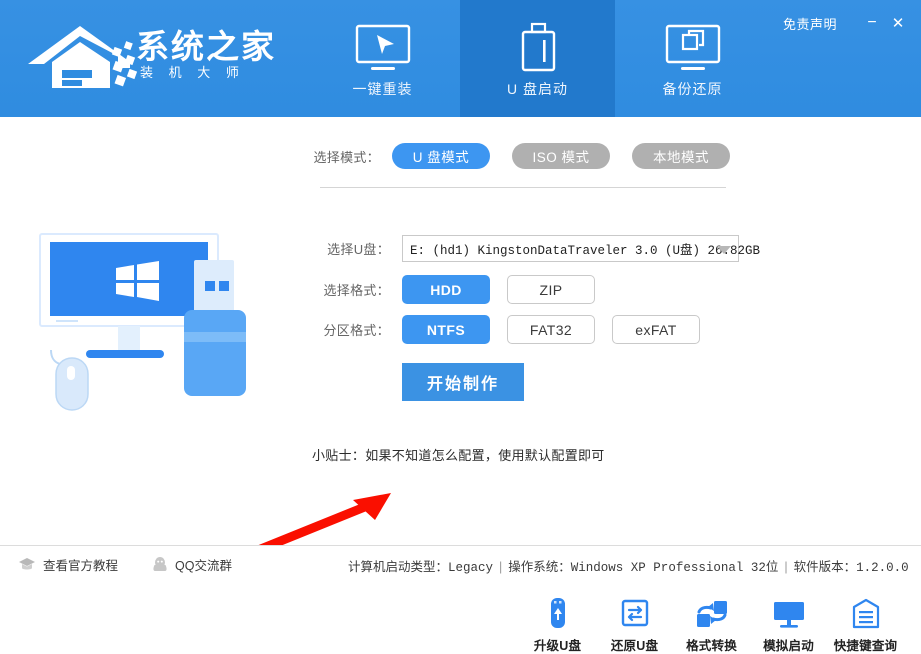  What do you see at coordinates (356, 290) in the screenshot?
I see `format-label: 选择格式：` at bounding box center [356, 290].